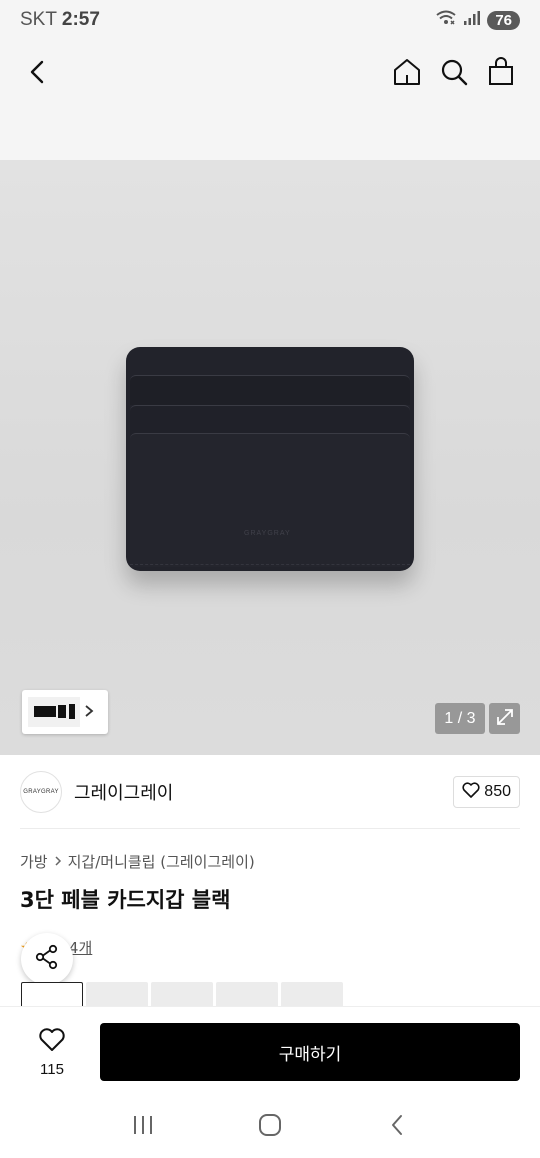 The image size is (540, 1158). I want to click on breadcrumb: 가방 지갑/머니클립 (그레이그레이), so click(137, 861).